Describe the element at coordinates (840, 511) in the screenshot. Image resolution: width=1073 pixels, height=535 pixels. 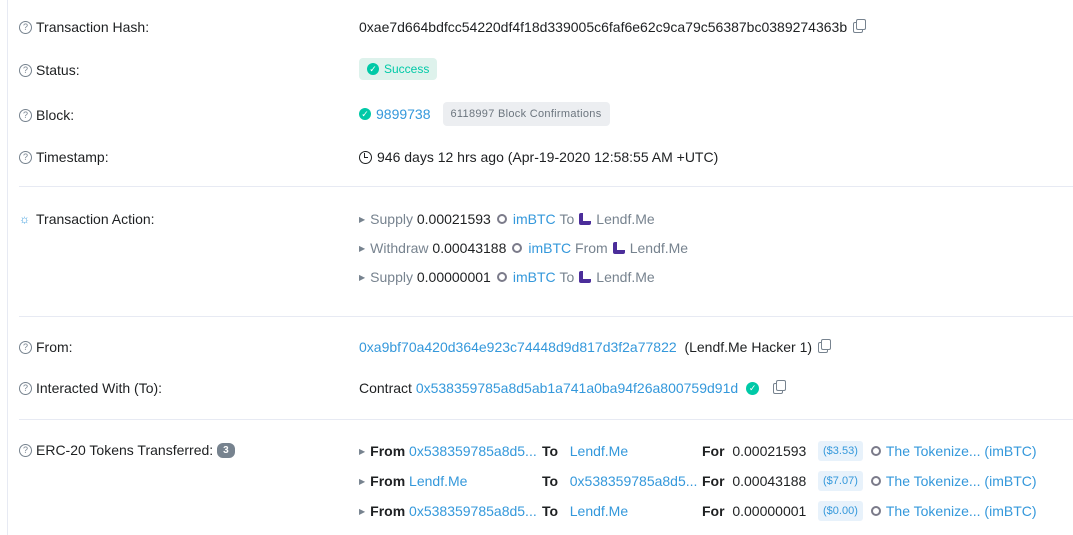
I see `transfer-usd-badge: ($0.00)` at that location.